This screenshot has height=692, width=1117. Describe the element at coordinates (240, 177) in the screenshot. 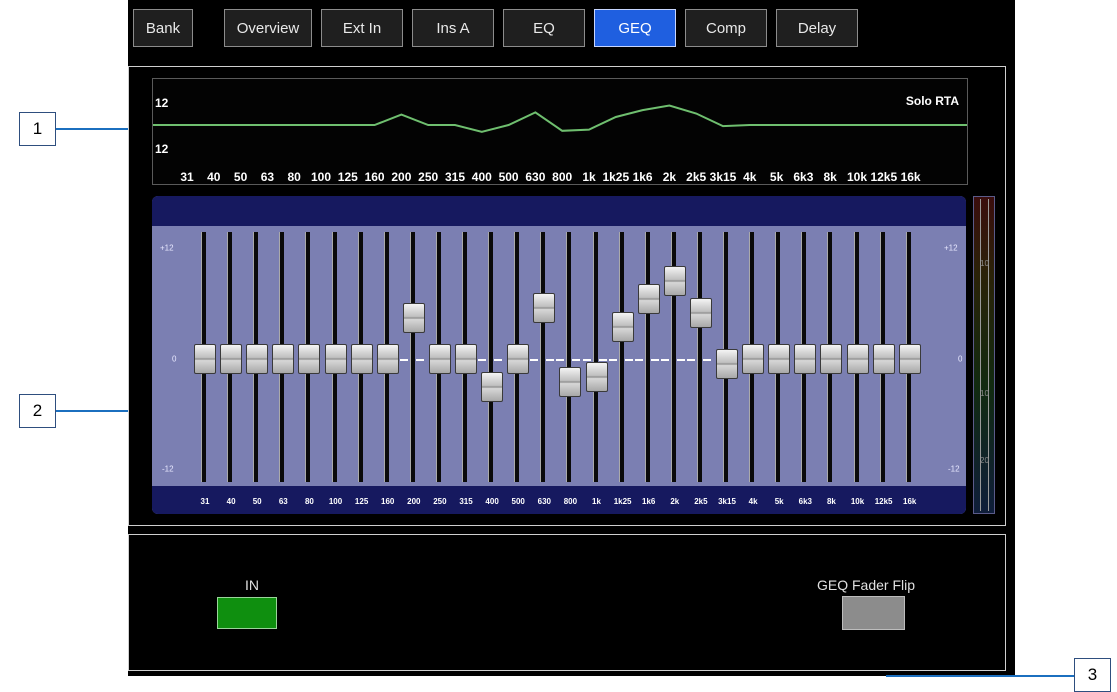

I see `rta-freq-label: 50` at that location.